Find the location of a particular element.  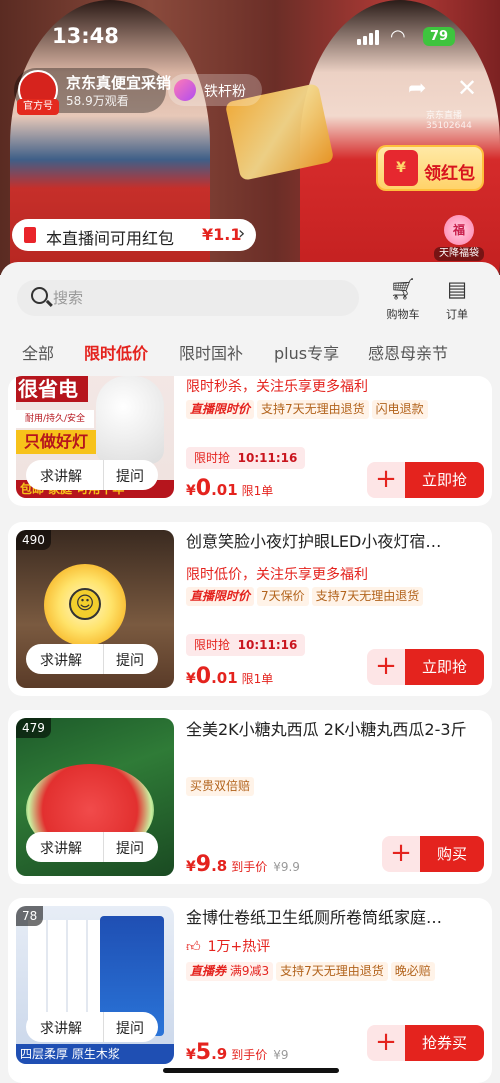

available-red-packet-banner: 本直播间可用红包 ¥1.1 › is located at coordinates (134, 235).